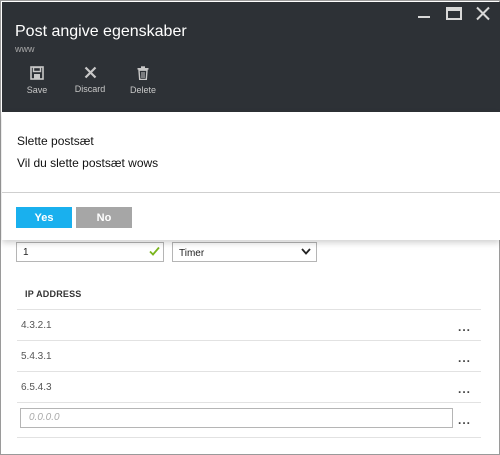  I want to click on command-bar: Save Discard Delete, so click(90, 80).